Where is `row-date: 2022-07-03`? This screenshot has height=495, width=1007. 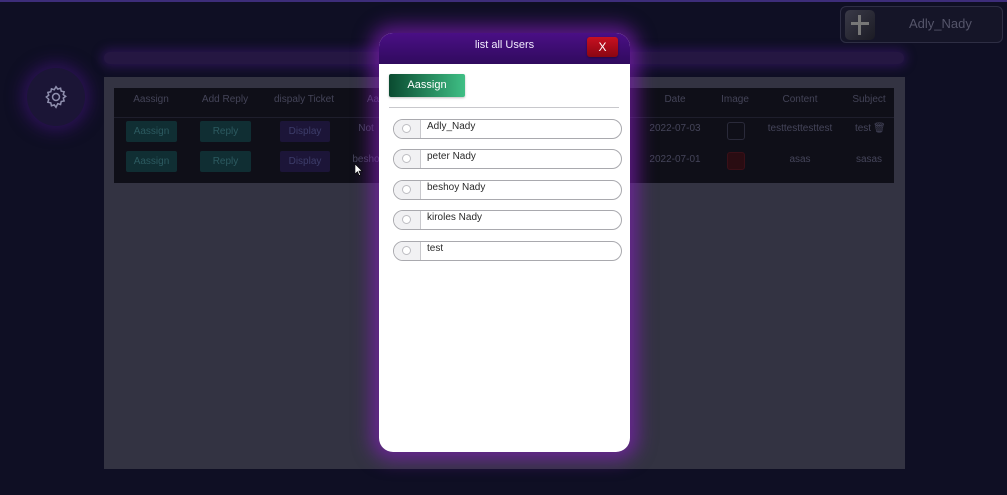
row-date: 2022-07-03 is located at coordinates (675, 128).